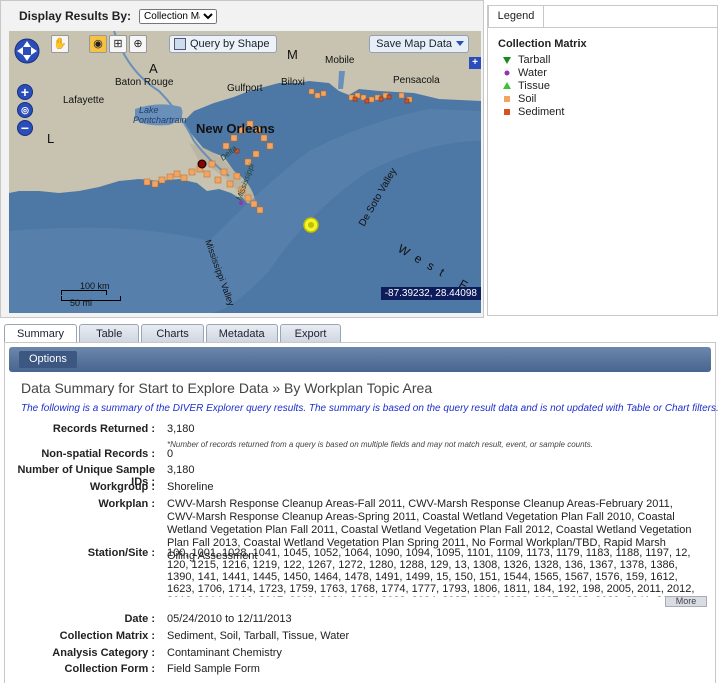  What do you see at coordinates (95, 286) in the screenshot?
I see `scale-km: 100 km` at bounding box center [95, 286].